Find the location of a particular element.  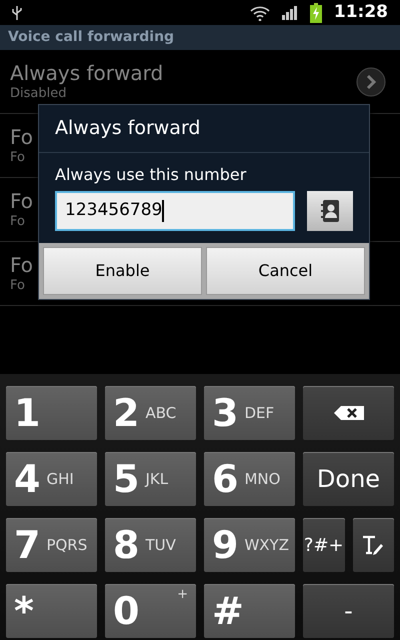

usb-icon is located at coordinates (17, 12).